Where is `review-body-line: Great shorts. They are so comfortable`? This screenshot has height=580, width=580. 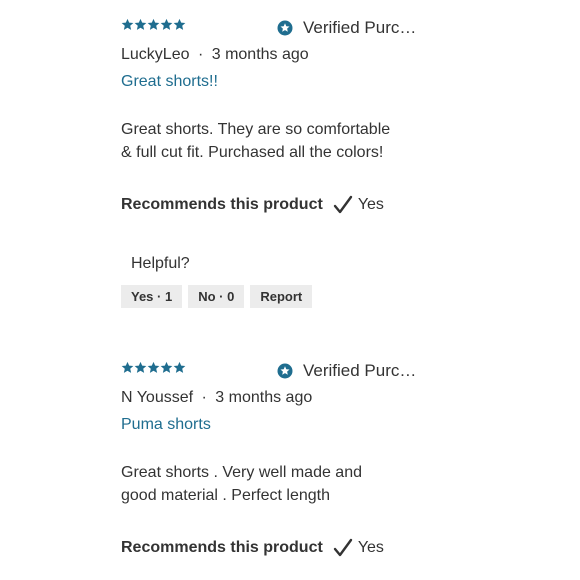 review-body-line: Great shorts. They are so comfortable is located at coordinates (256, 129).